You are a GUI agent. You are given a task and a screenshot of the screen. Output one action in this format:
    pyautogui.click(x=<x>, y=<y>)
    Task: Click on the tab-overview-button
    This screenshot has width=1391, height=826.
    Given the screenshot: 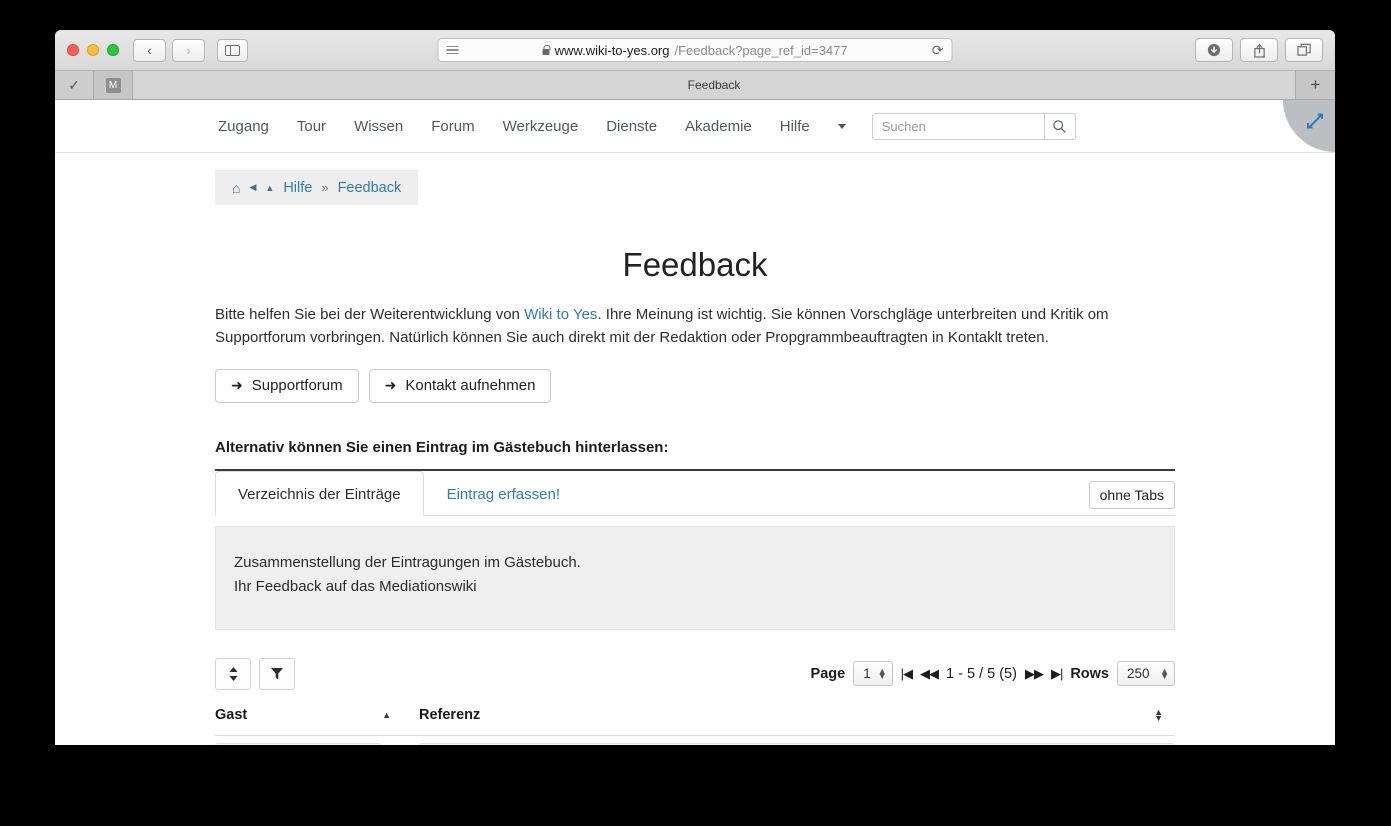 What is the action you would take?
    pyautogui.click(x=1304, y=50)
    